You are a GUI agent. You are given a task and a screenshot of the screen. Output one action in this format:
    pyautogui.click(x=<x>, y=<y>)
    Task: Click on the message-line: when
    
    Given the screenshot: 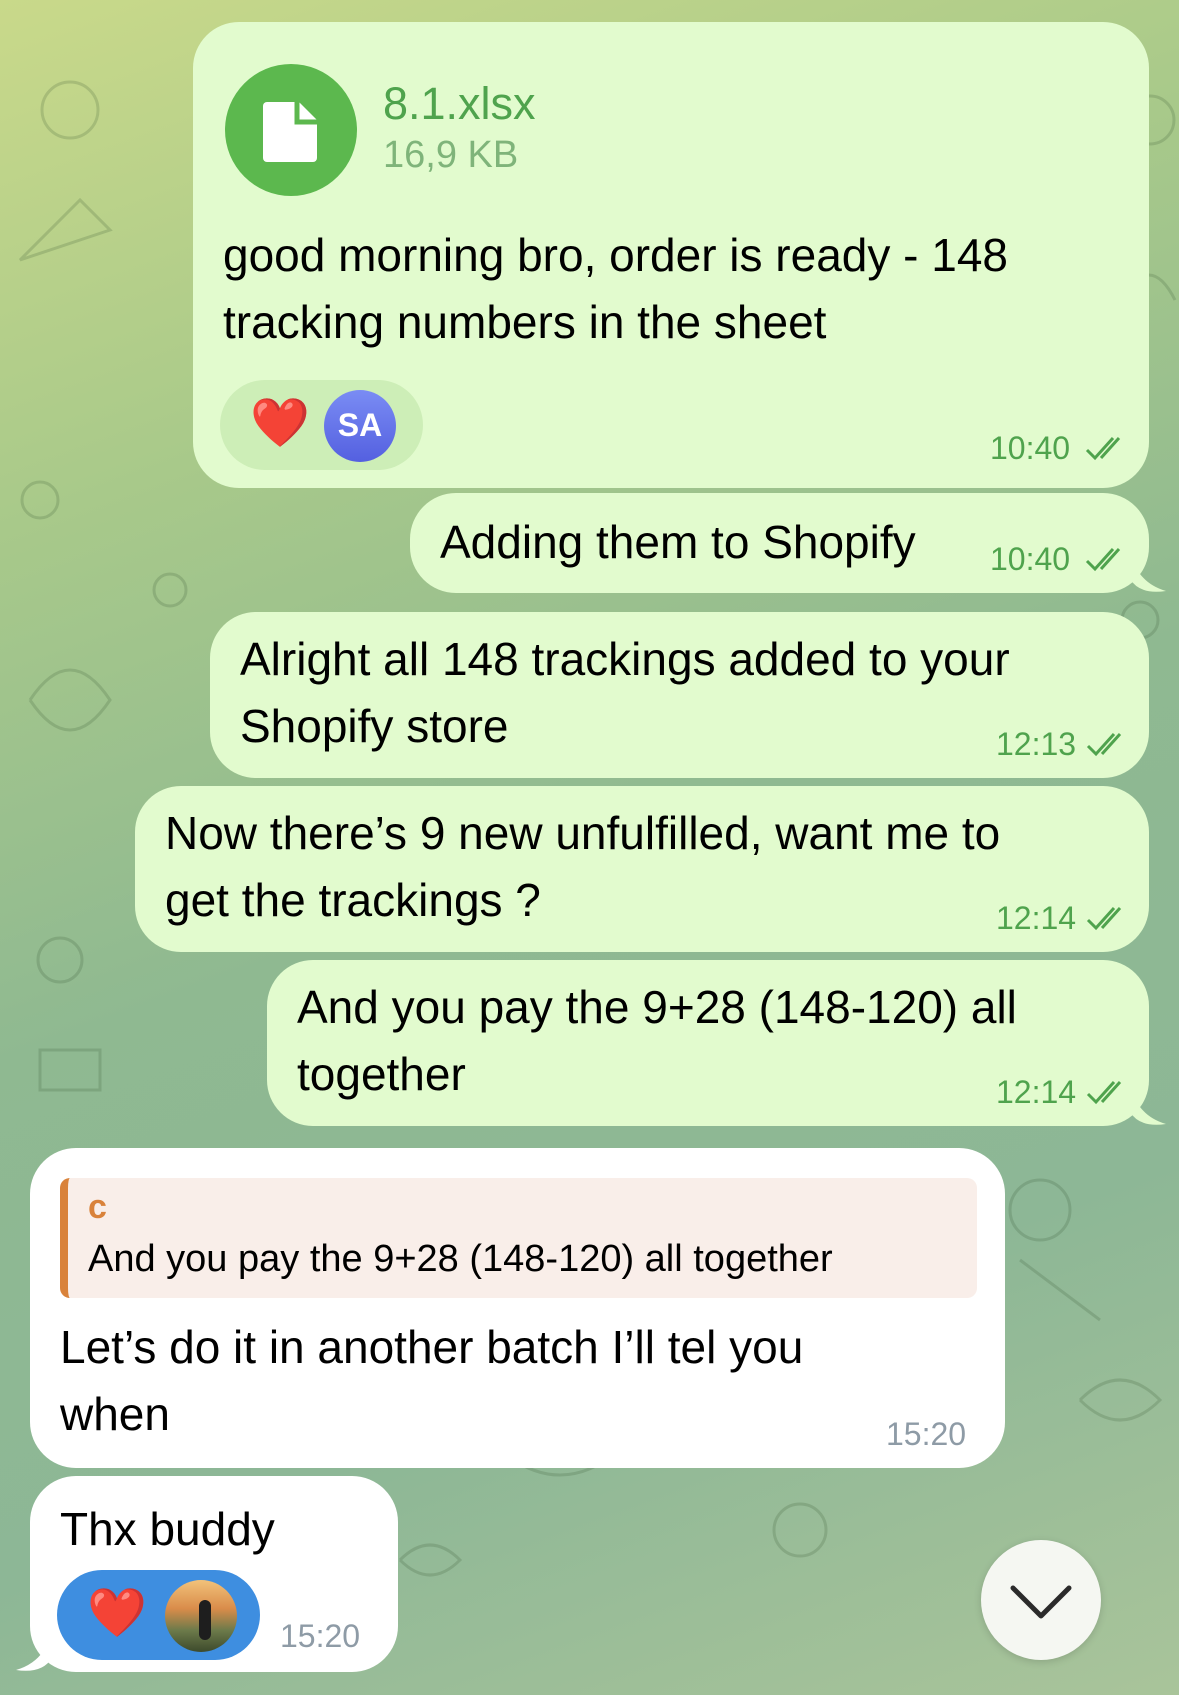 What is the action you would take?
    pyautogui.click(x=115, y=1414)
    